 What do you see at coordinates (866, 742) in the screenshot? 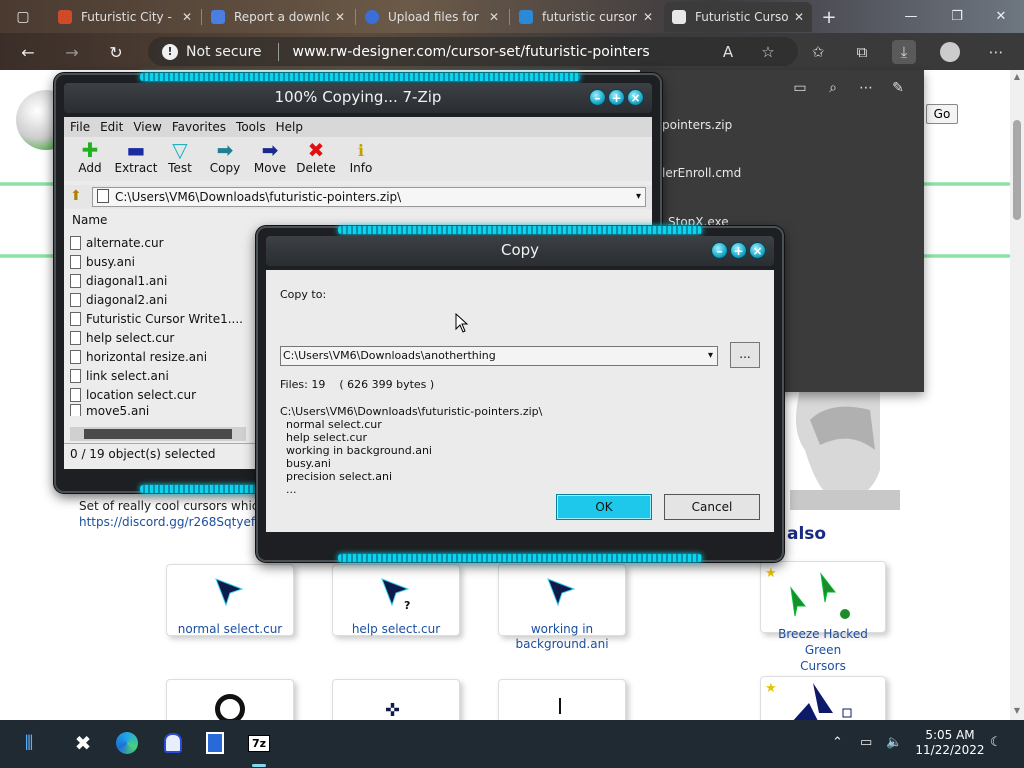
I see `network-icon: ▭` at bounding box center [866, 742].